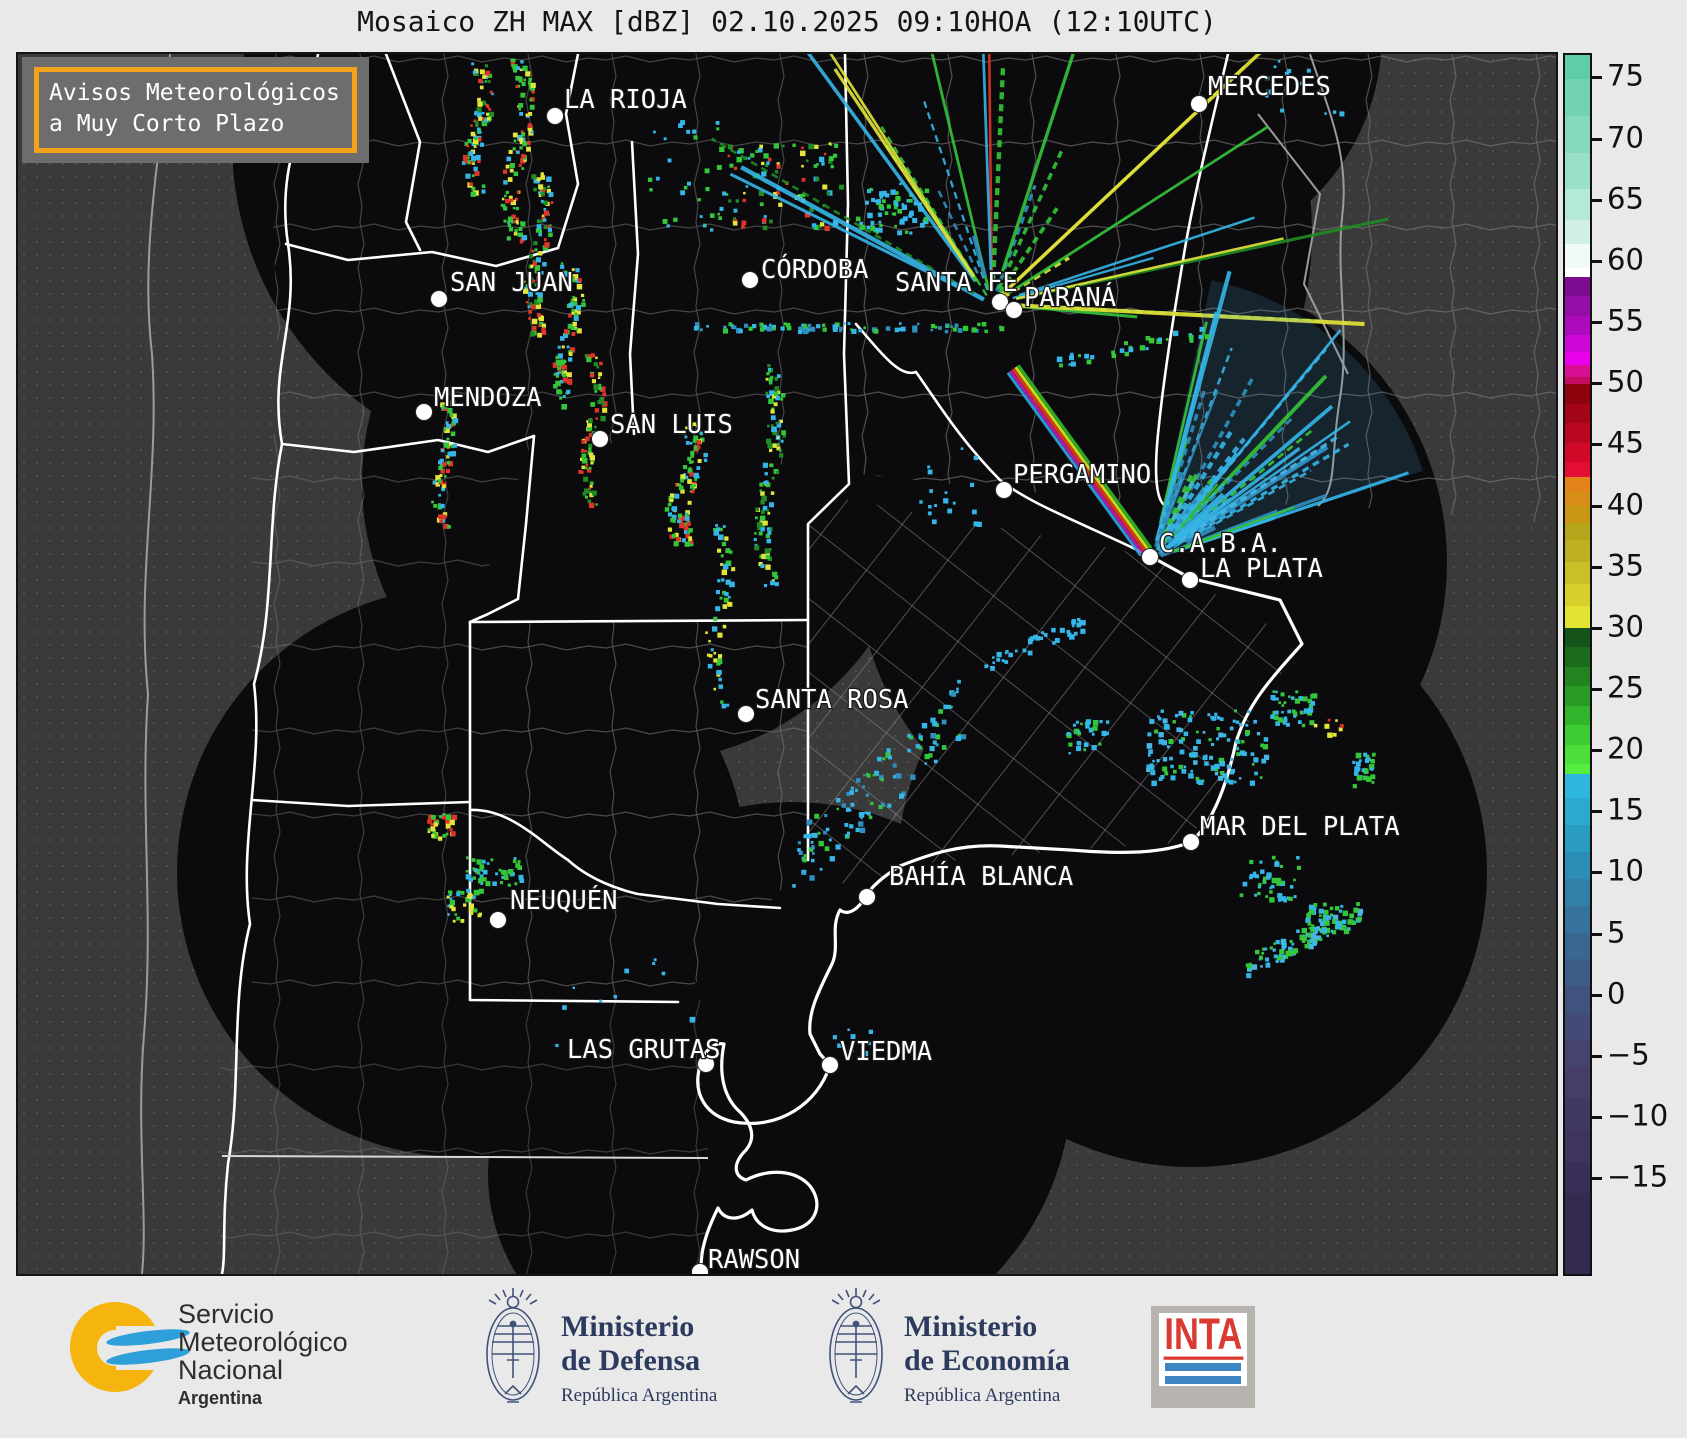 Image resolution: width=1687 pixels, height=1438 pixels. I want to click on city-label: LAS GRUTAS, so click(644, 1050).